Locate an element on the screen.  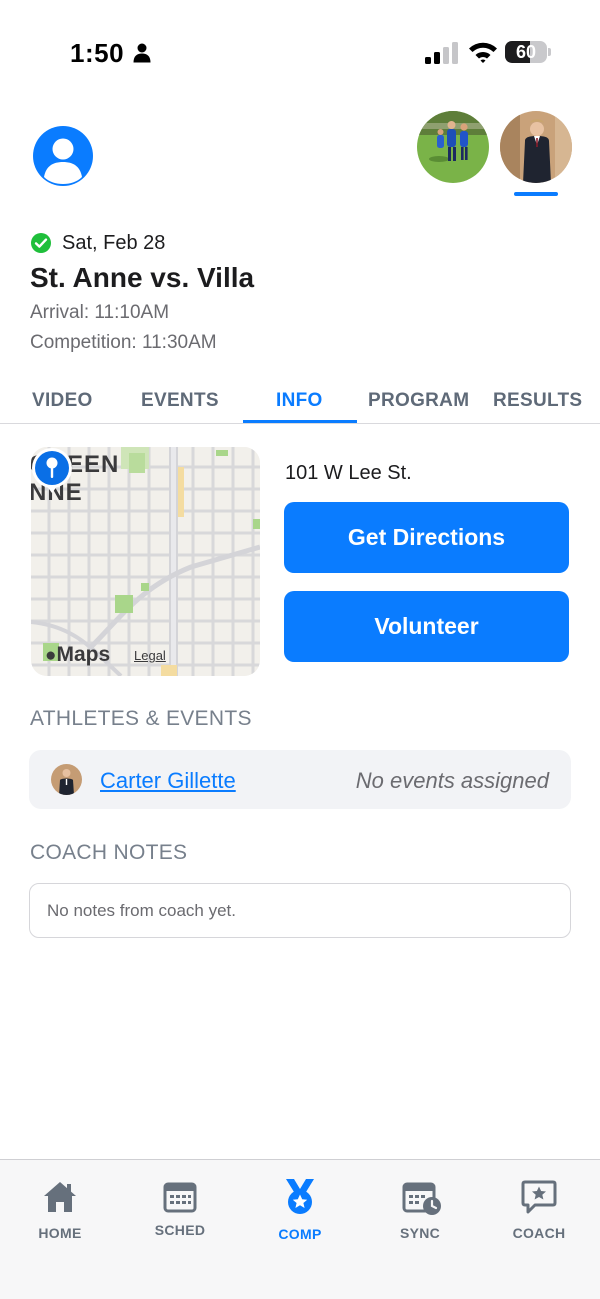
nav-home-label: HOME is located at coordinates (60, 1233).